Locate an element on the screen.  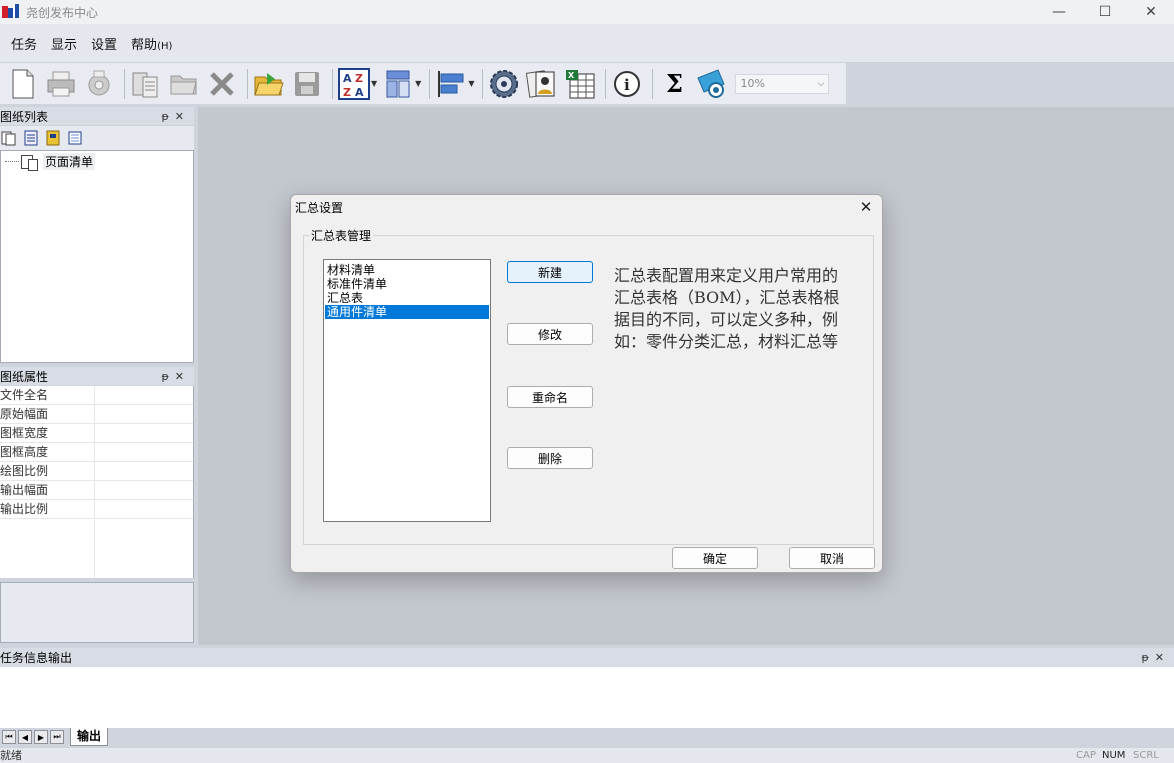
print-button is located at coordinates (61, 84).